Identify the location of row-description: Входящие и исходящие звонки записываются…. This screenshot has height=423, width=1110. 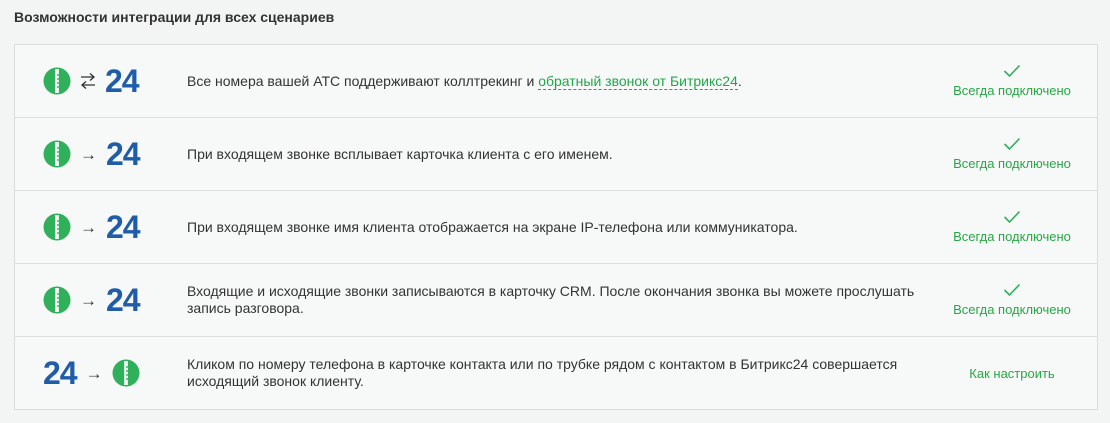
(551, 299).